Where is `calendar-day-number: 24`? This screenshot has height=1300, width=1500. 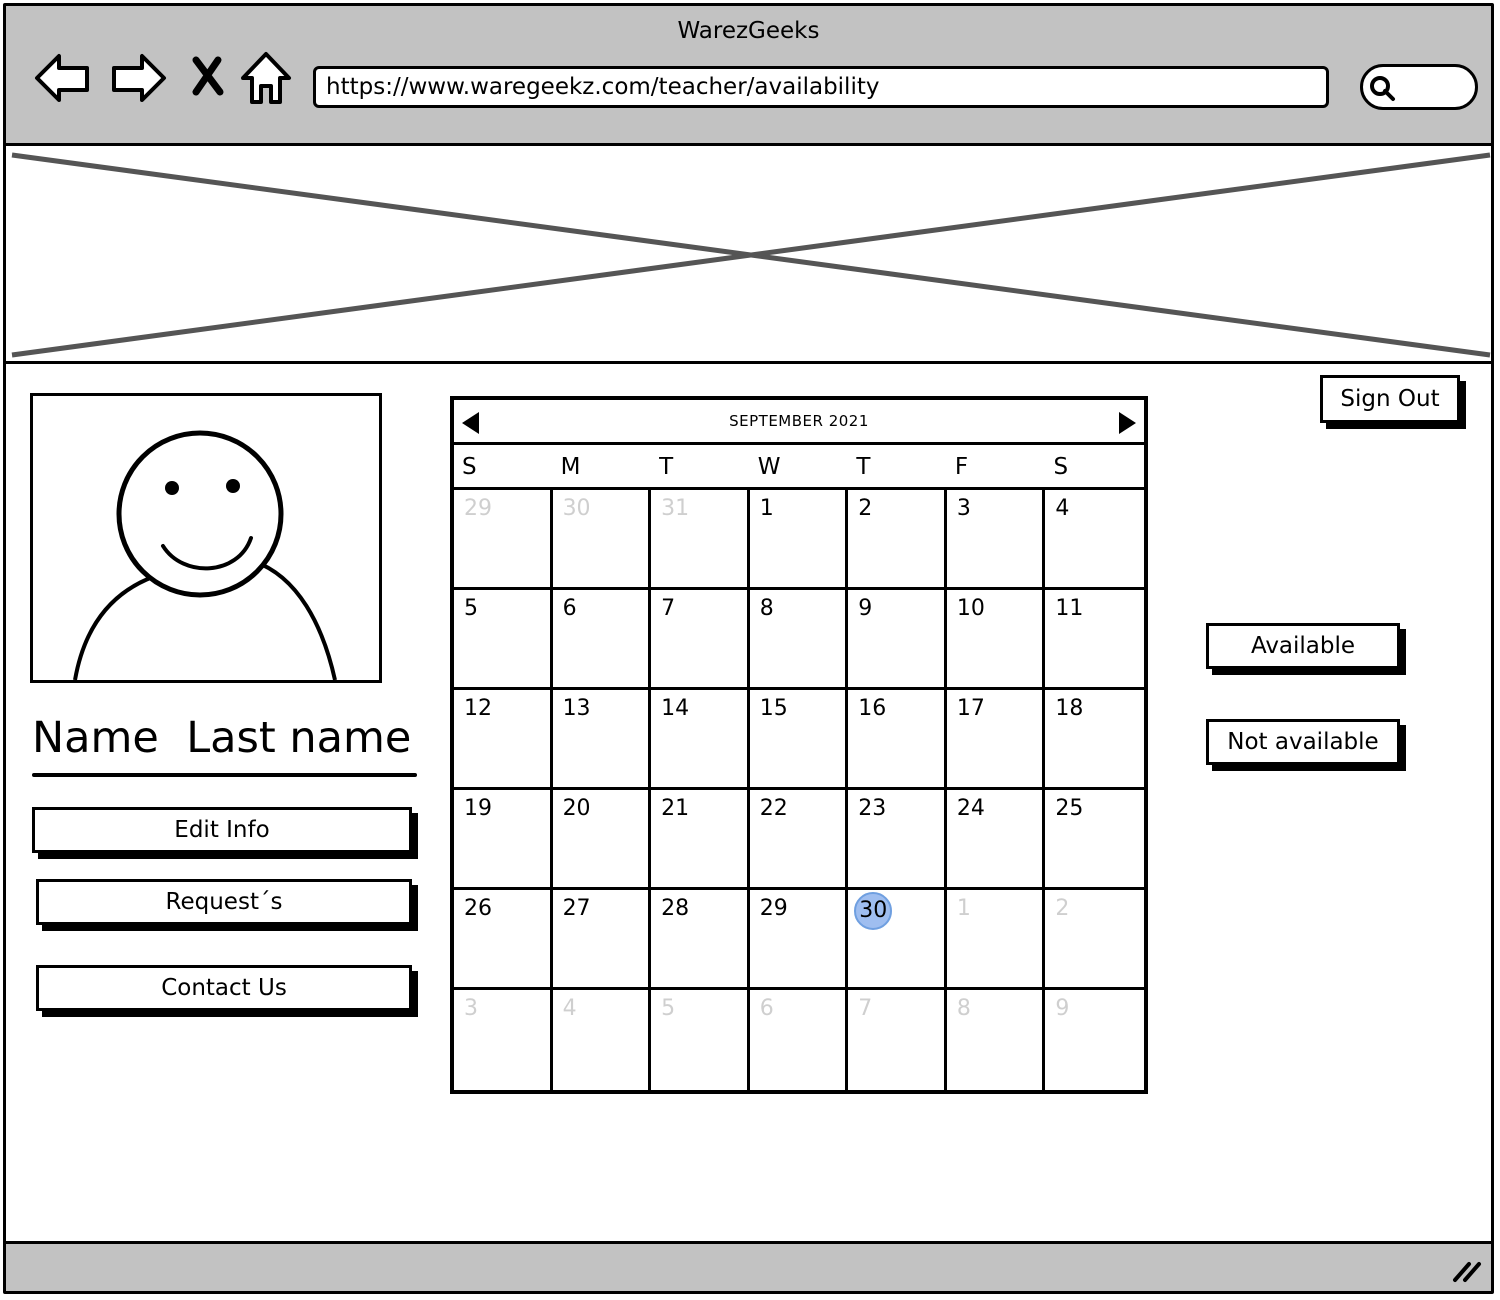 calendar-day-number: 24 is located at coordinates (970, 808).